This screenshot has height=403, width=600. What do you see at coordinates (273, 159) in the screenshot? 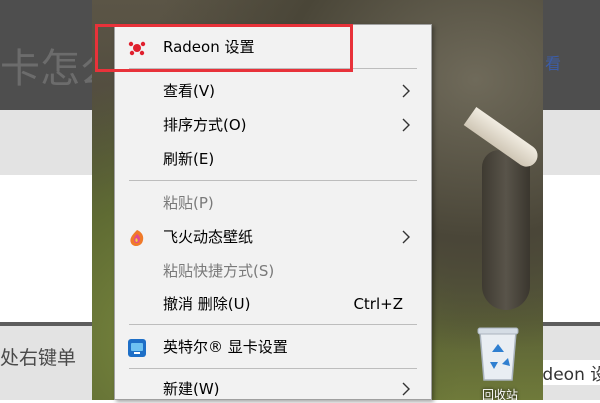
I see `menu-item-refresh: 刷新(E)` at bounding box center [273, 159].